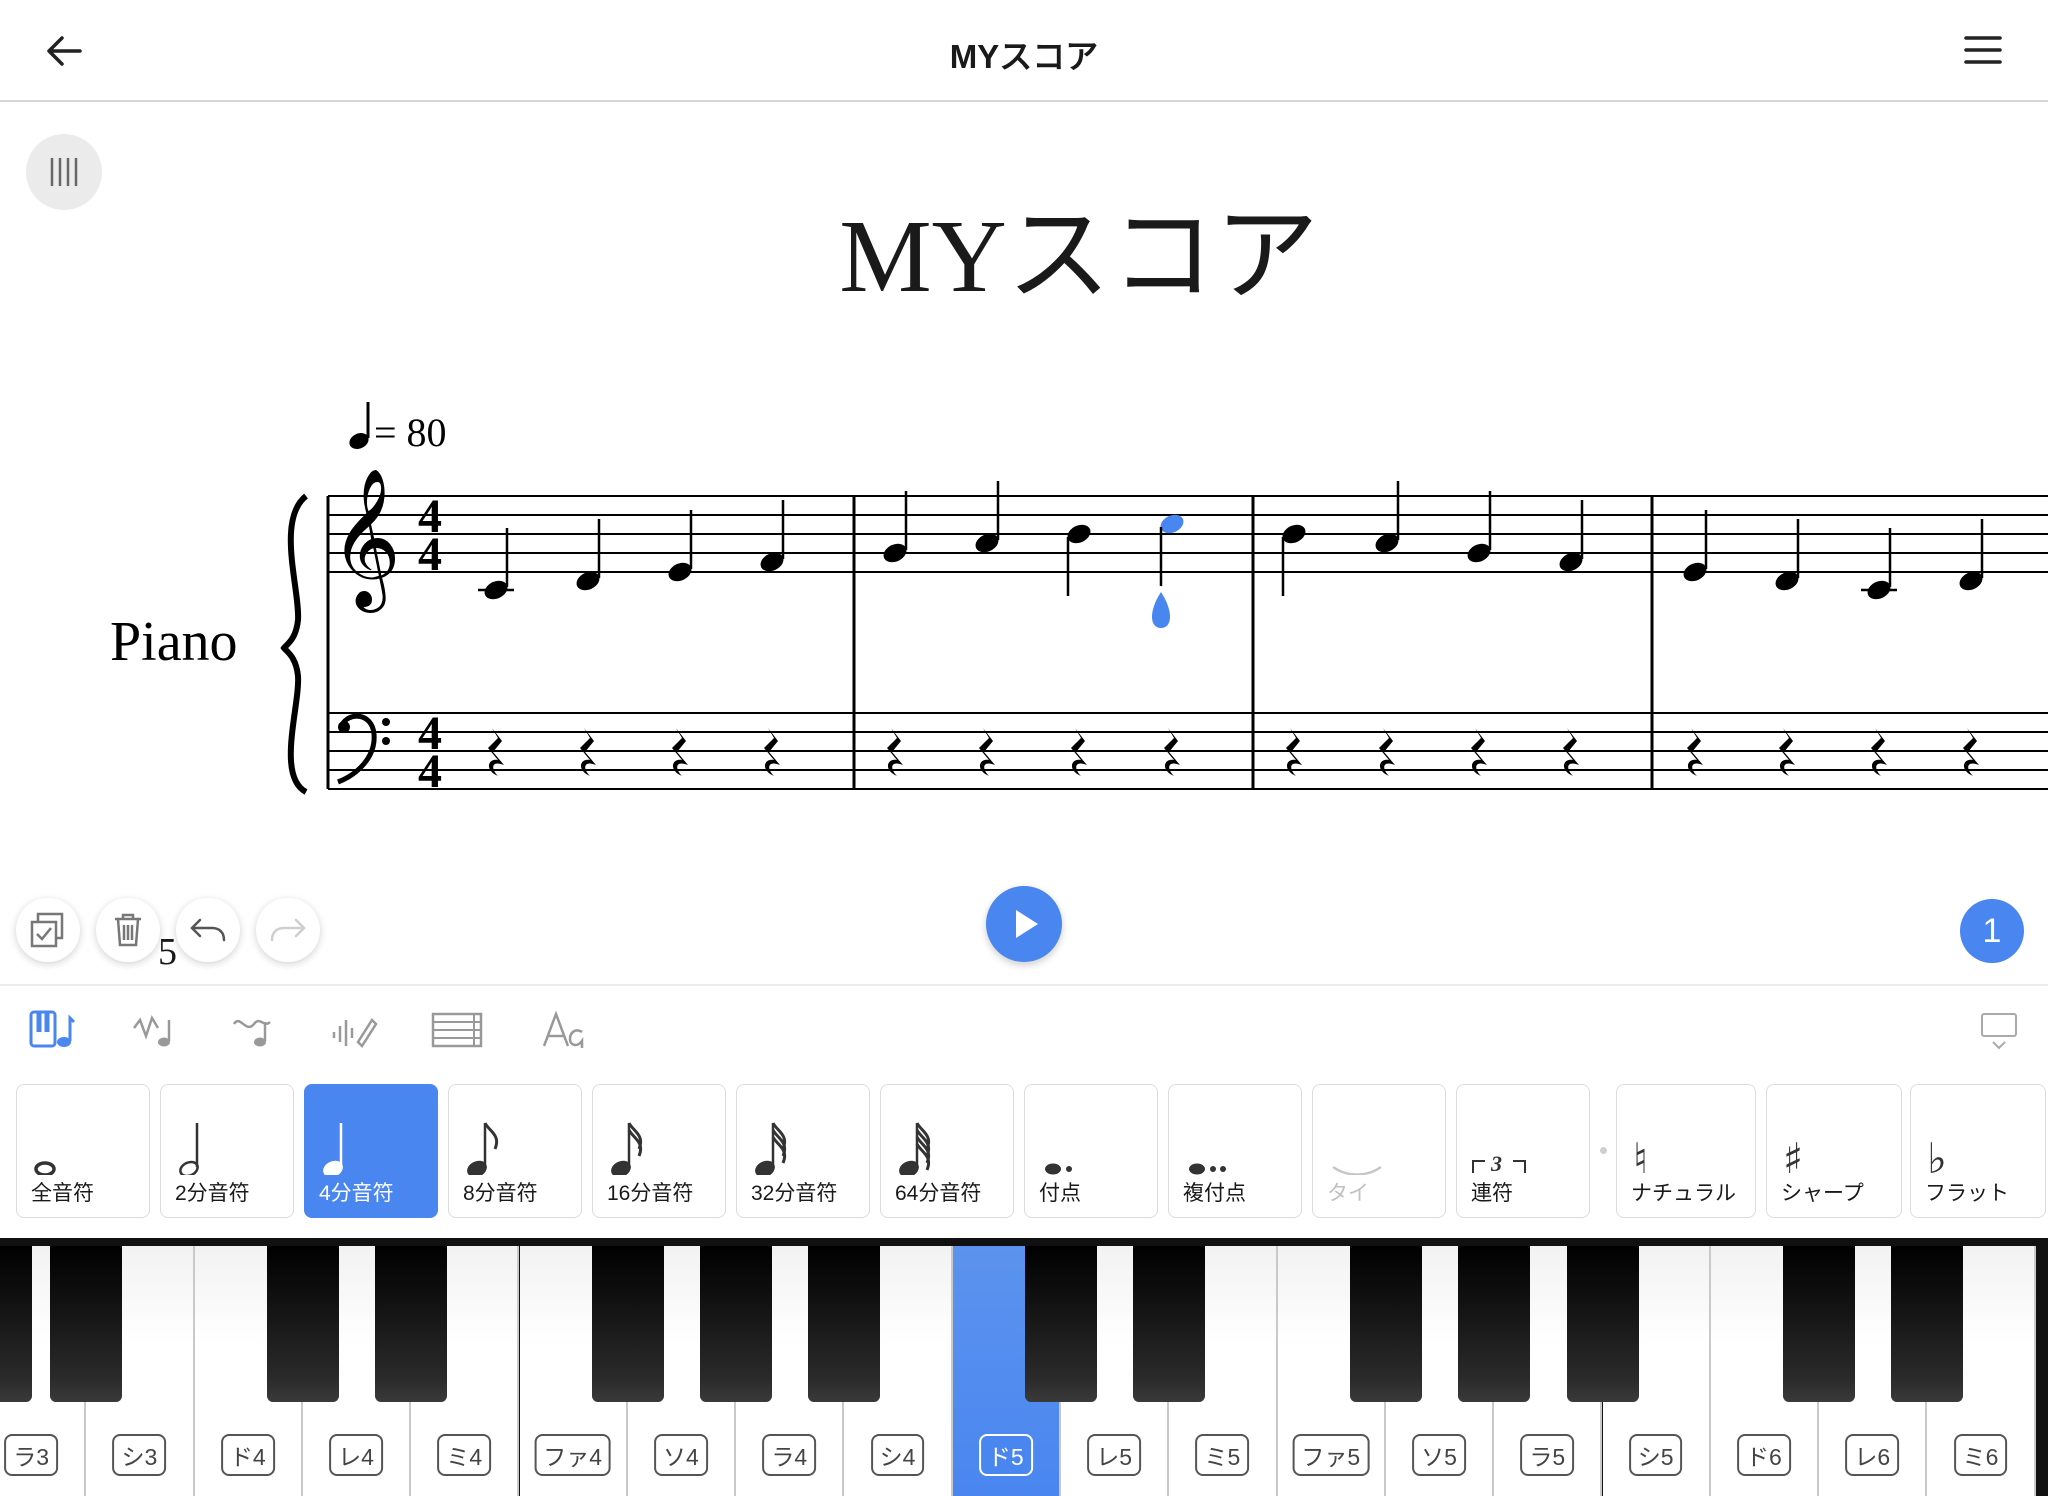  I want to click on piano-key-label: シ4, so click(897, 1455).